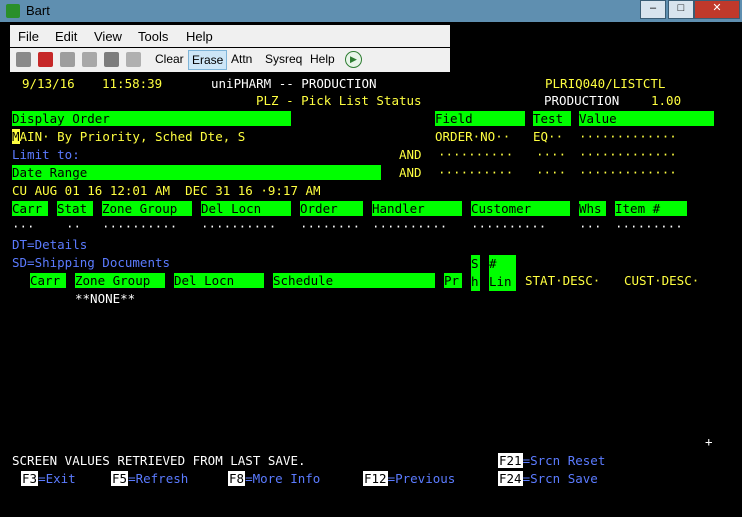  What do you see at coordinates (560, 478) in the screenshot?
I see `f24-label: =Srcn Save` at bounding box center [560, 478].